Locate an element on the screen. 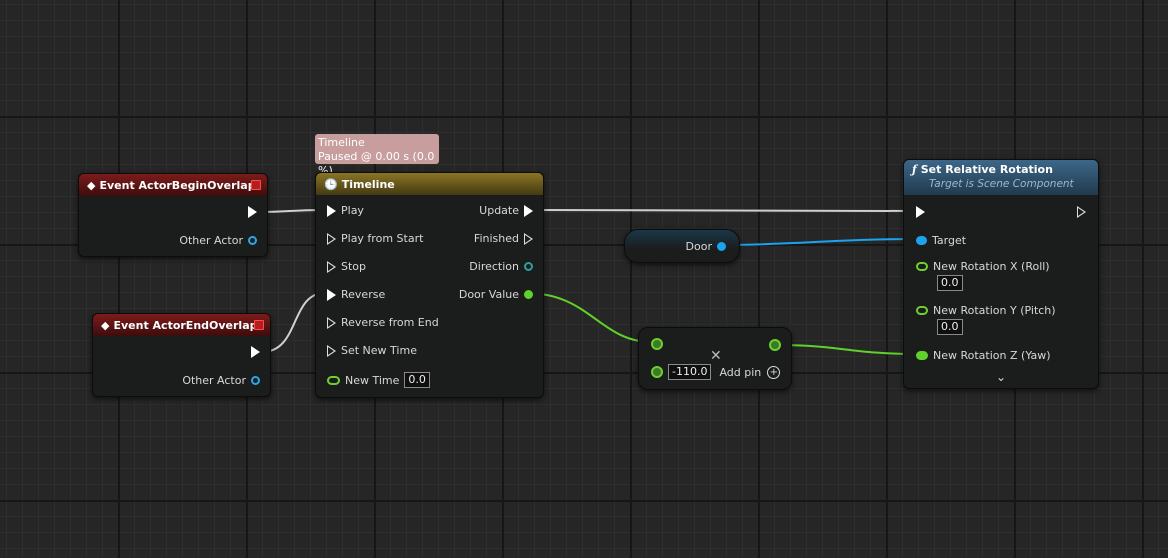 This screenshot has width=1168, height=558. clock-icon: 🕒 is located at coordinates (331, 184).